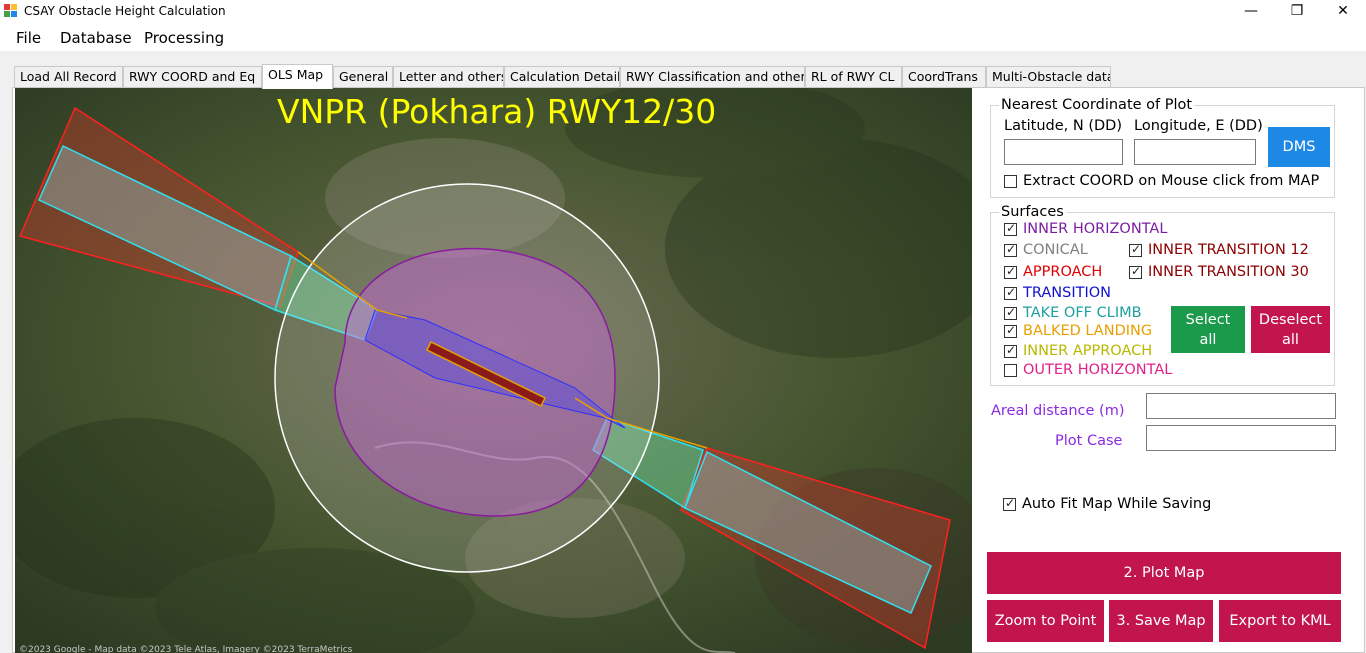 The height and width of the screenshot is (653, 1366). I want to click on extract-coord-checkbox: Extract COORD on Mouse click from MAP, so click(1161, 181).